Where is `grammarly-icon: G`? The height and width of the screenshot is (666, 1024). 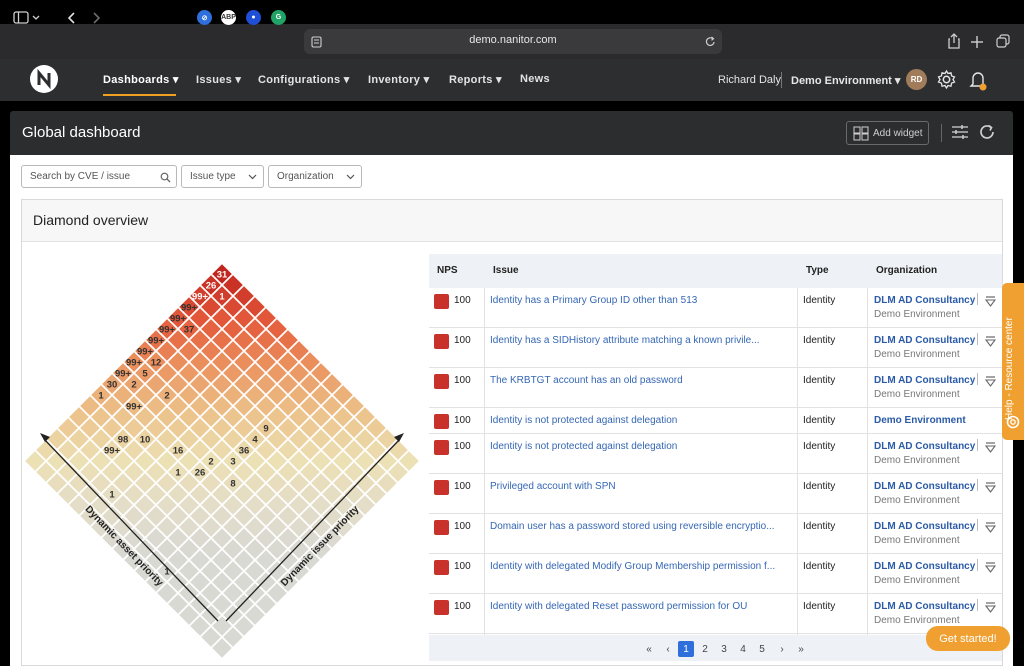
grammarly-icon: G is located at coordinates (278, 17).